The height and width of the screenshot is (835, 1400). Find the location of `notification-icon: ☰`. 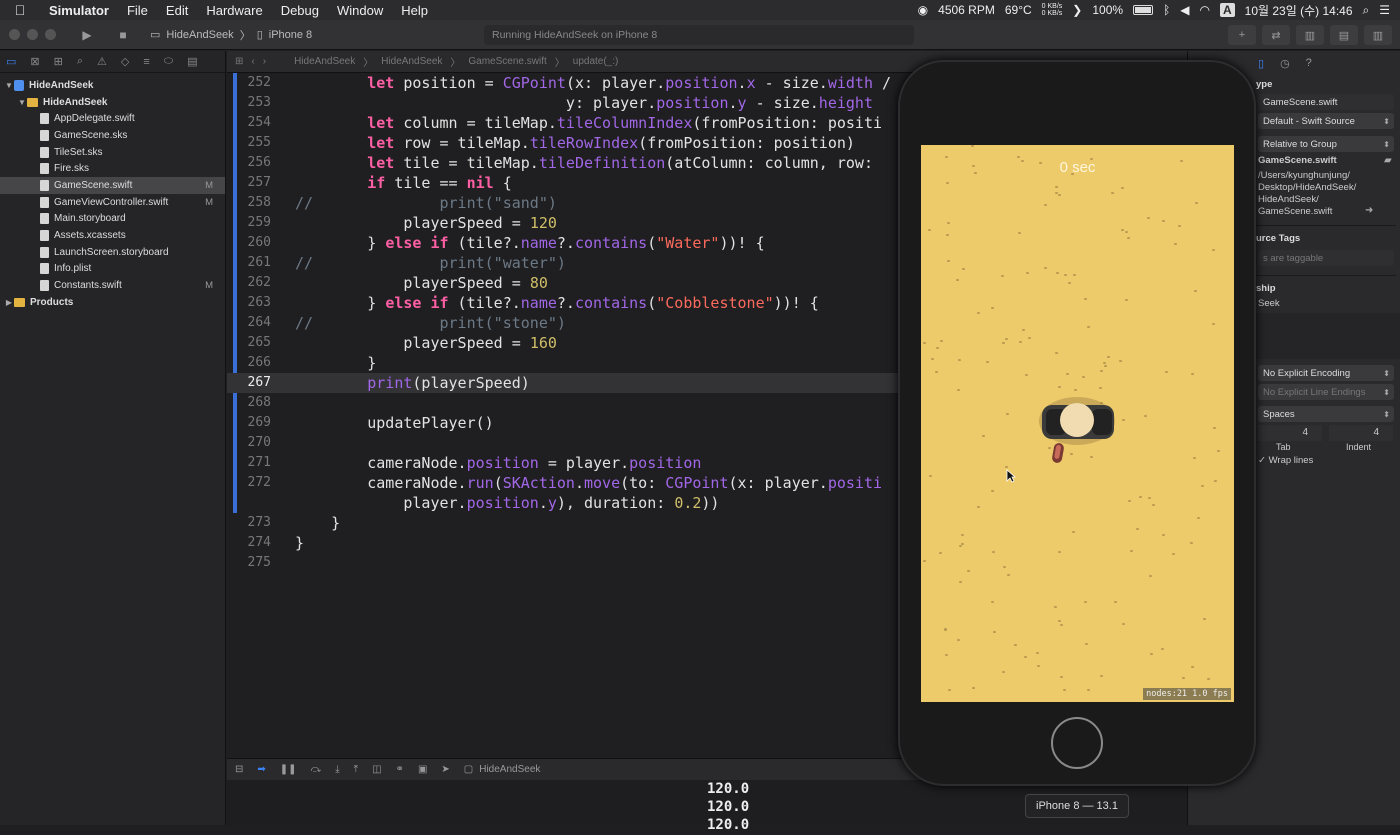

notification-icon: ☰ is located at coordinates (1384, 10).